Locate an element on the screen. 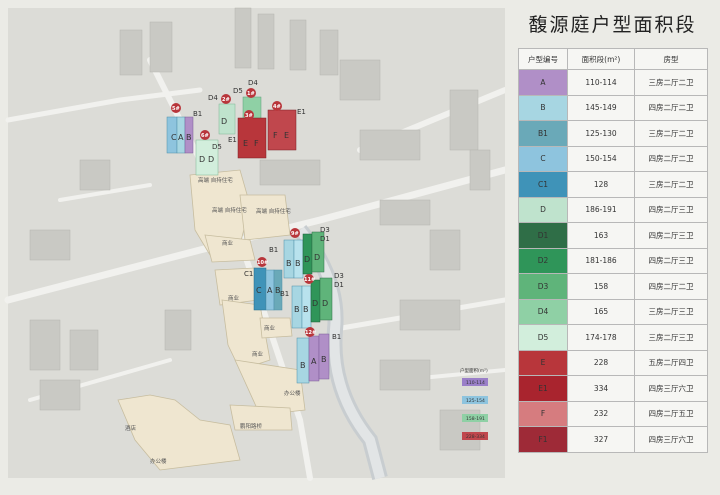 The width and height of the screenshot is (720, 495). table-row: A 110-114 三房二厅二卫 is located at coordinates (613, 82).